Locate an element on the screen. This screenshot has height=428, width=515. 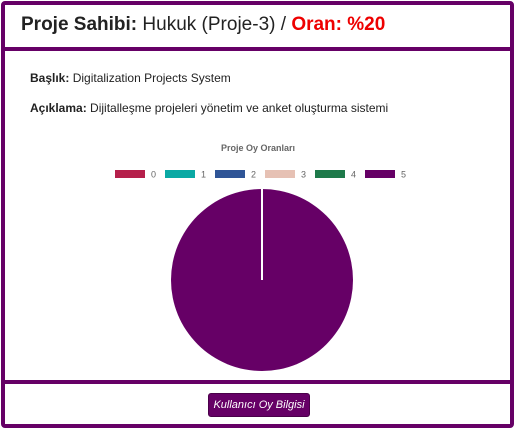
legend-label-4: 4 is located at coordinates (353, 175).